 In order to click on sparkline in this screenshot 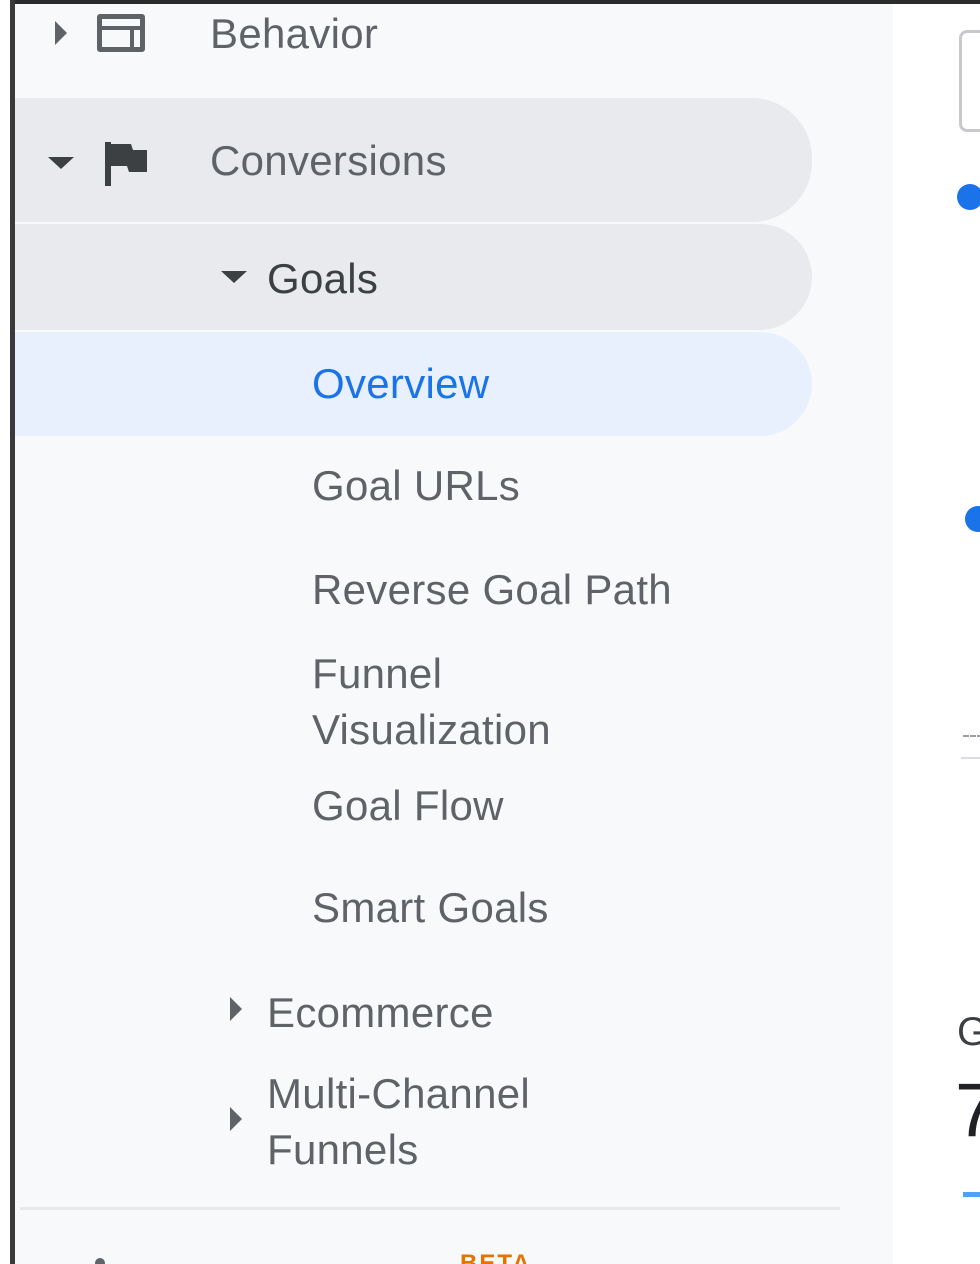, I will do `click(971, 1194)`.